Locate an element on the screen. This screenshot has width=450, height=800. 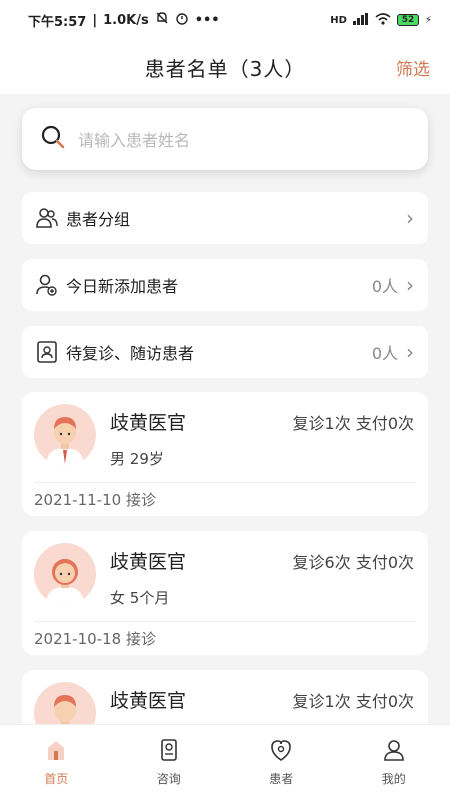
menu-patient-groups: 患者分组 › is located at coordinates (225, 218).